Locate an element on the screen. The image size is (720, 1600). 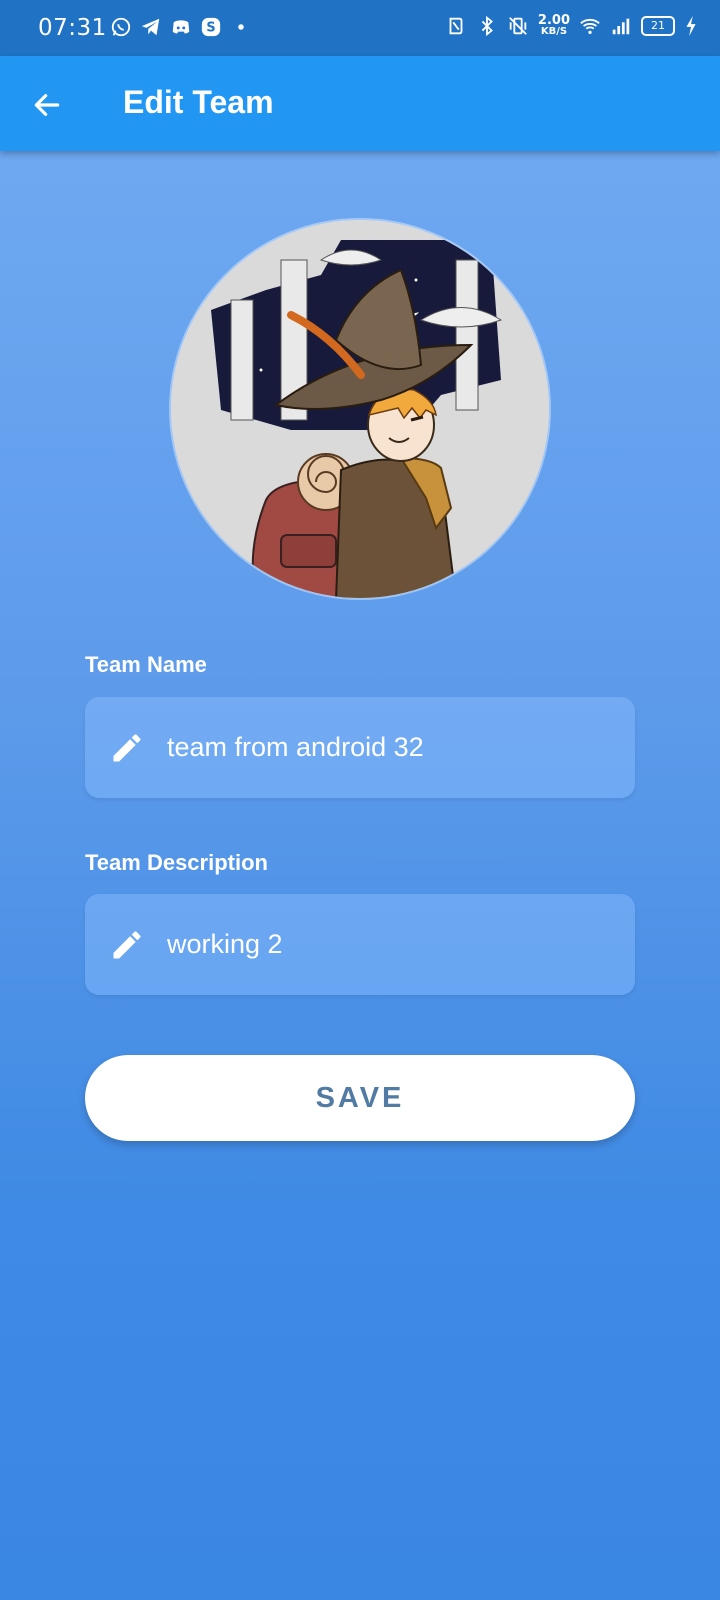
discord-icon is located at coordinates (181, 27).